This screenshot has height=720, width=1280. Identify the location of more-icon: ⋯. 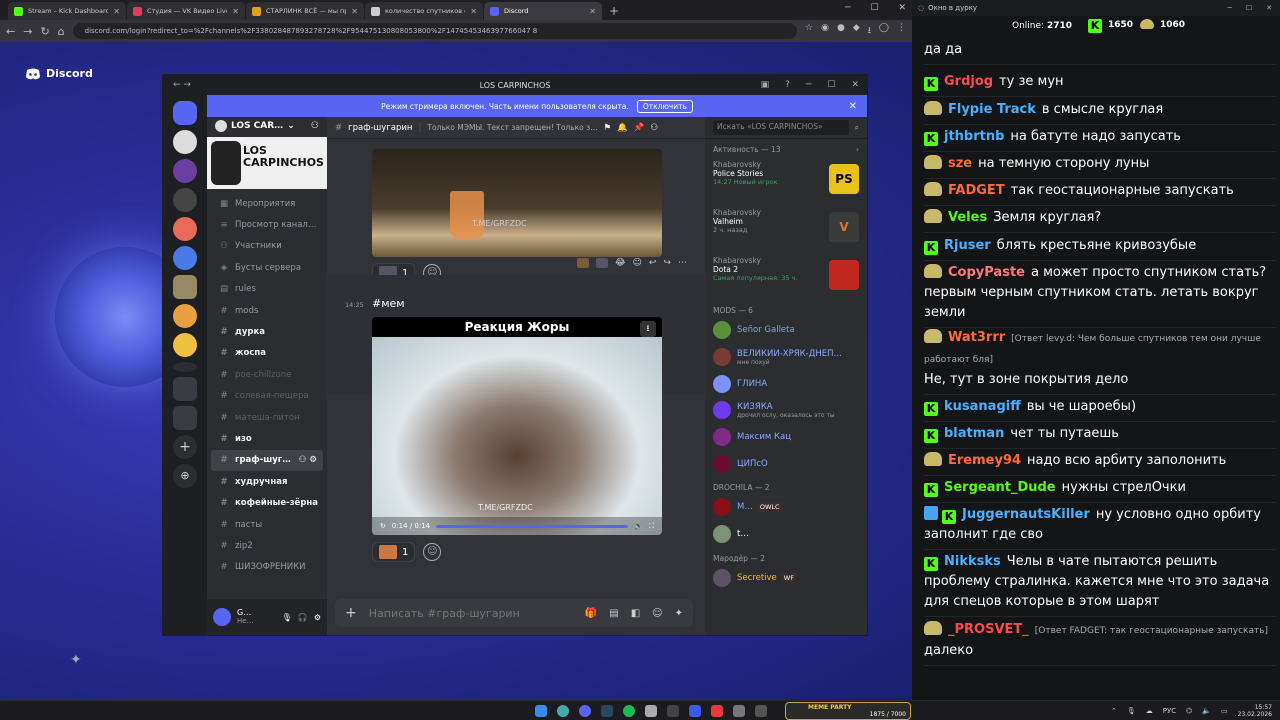
(682, 263).